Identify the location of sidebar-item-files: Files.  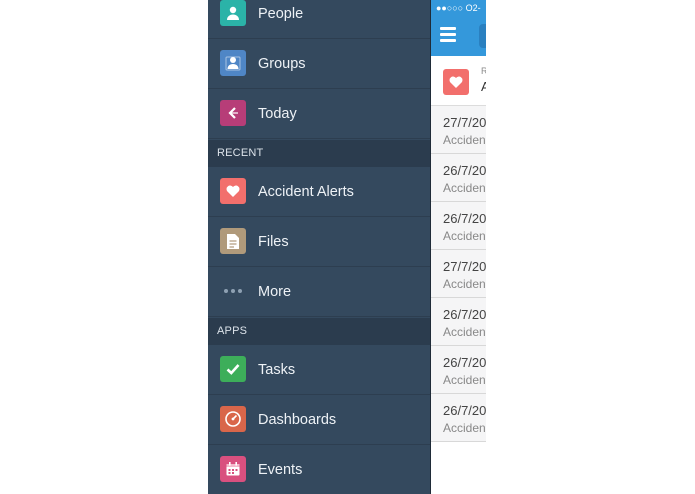
(319, 242).